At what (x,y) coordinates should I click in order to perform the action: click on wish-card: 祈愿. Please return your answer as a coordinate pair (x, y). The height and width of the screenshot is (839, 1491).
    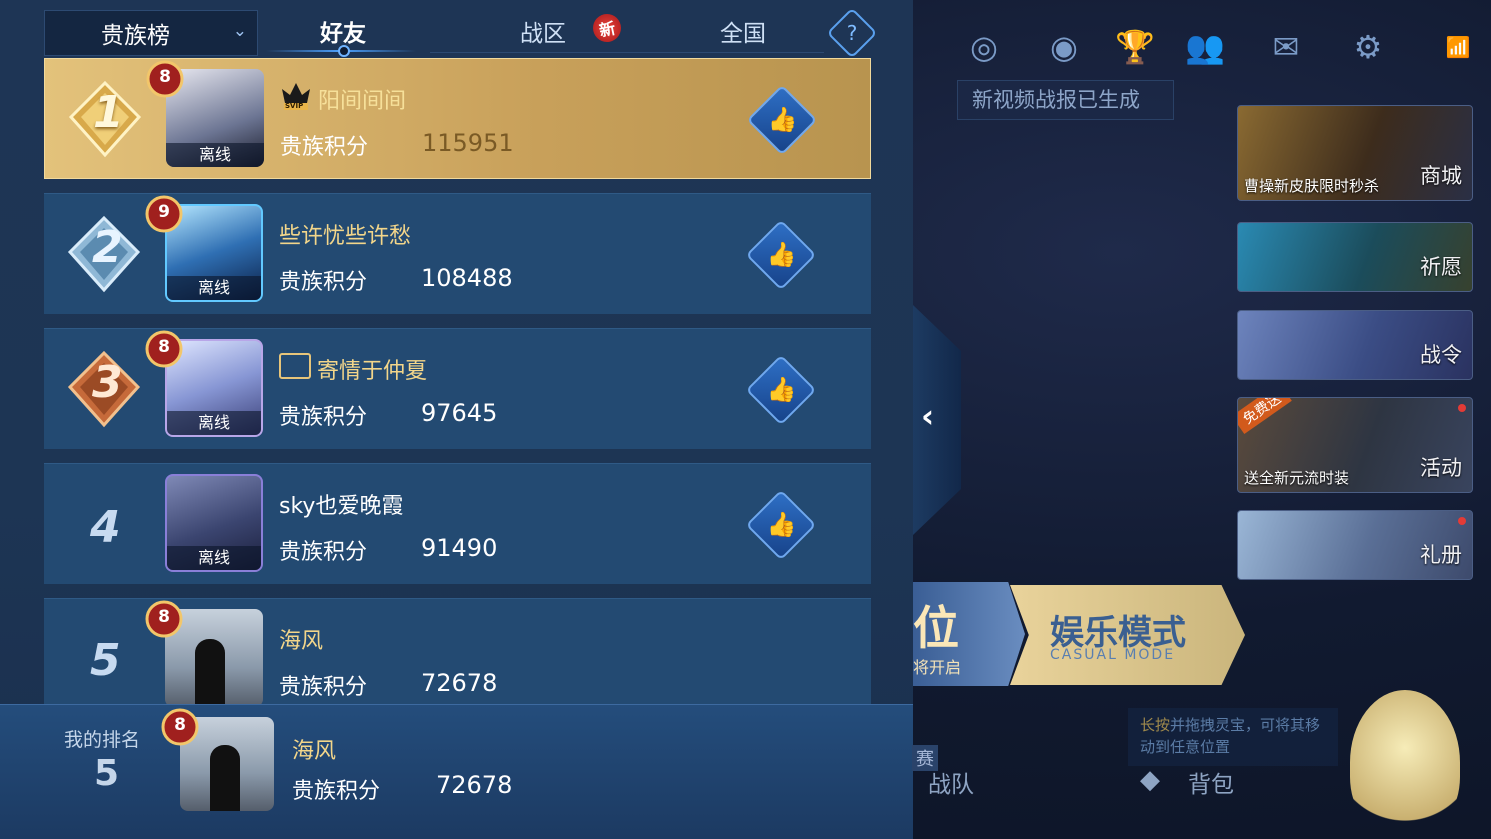
    Looking at the image, I should click on (1355, 257).